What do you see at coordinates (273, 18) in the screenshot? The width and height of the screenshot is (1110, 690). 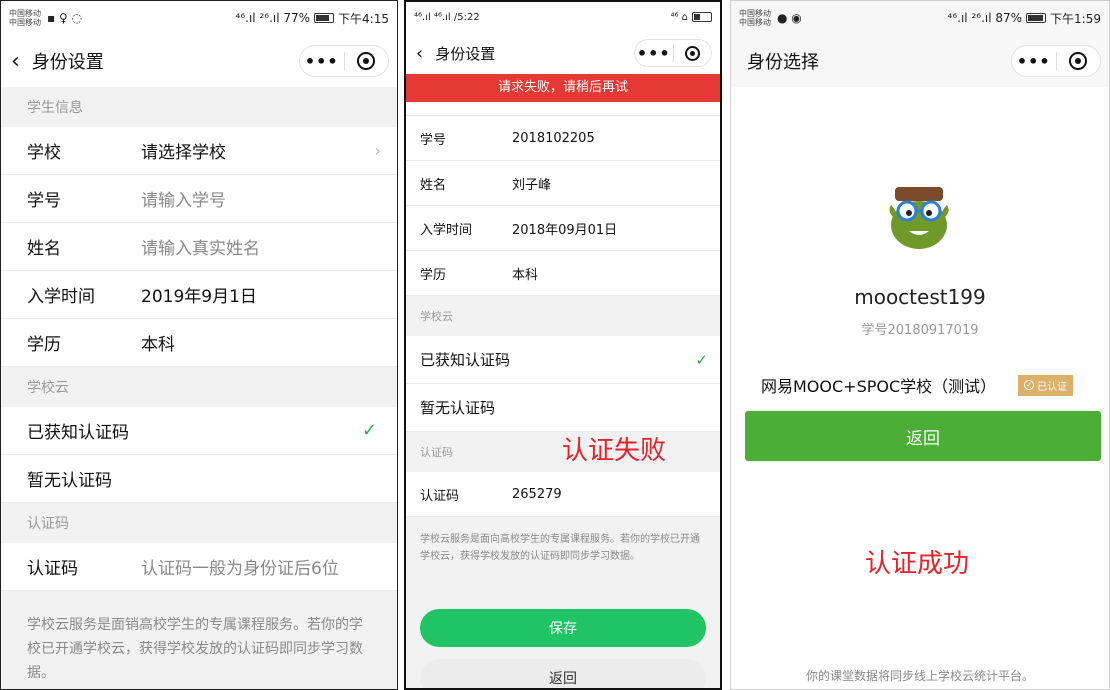 I see `signal-icons: ⁴⁶.ıl ²⁶.ıl 77%` at bounding box center [273, 18].